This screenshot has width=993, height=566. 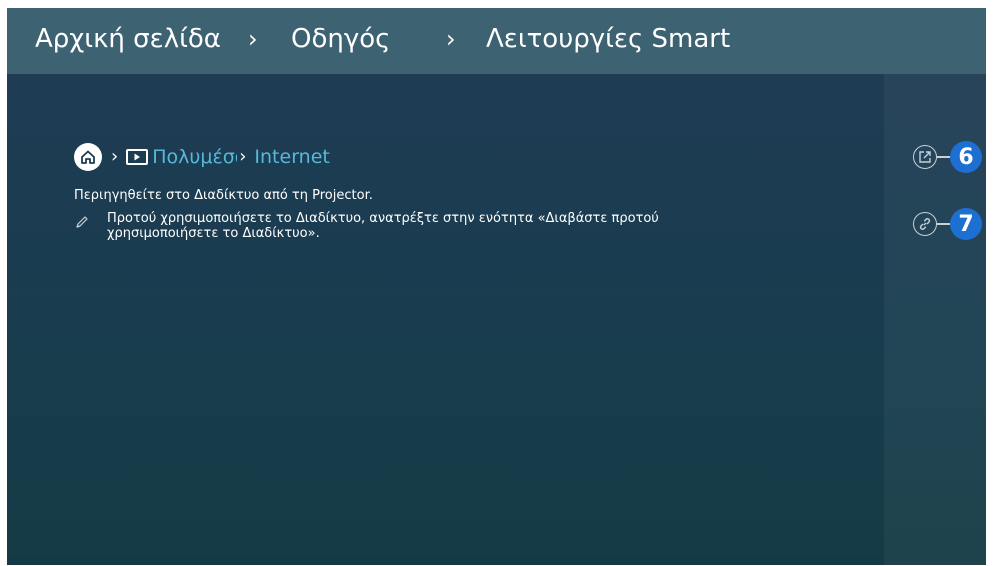 What do you see at coordinates (925, 157) in the screenshot?
I see `open-external-icon` at bounding box center [925, 157].